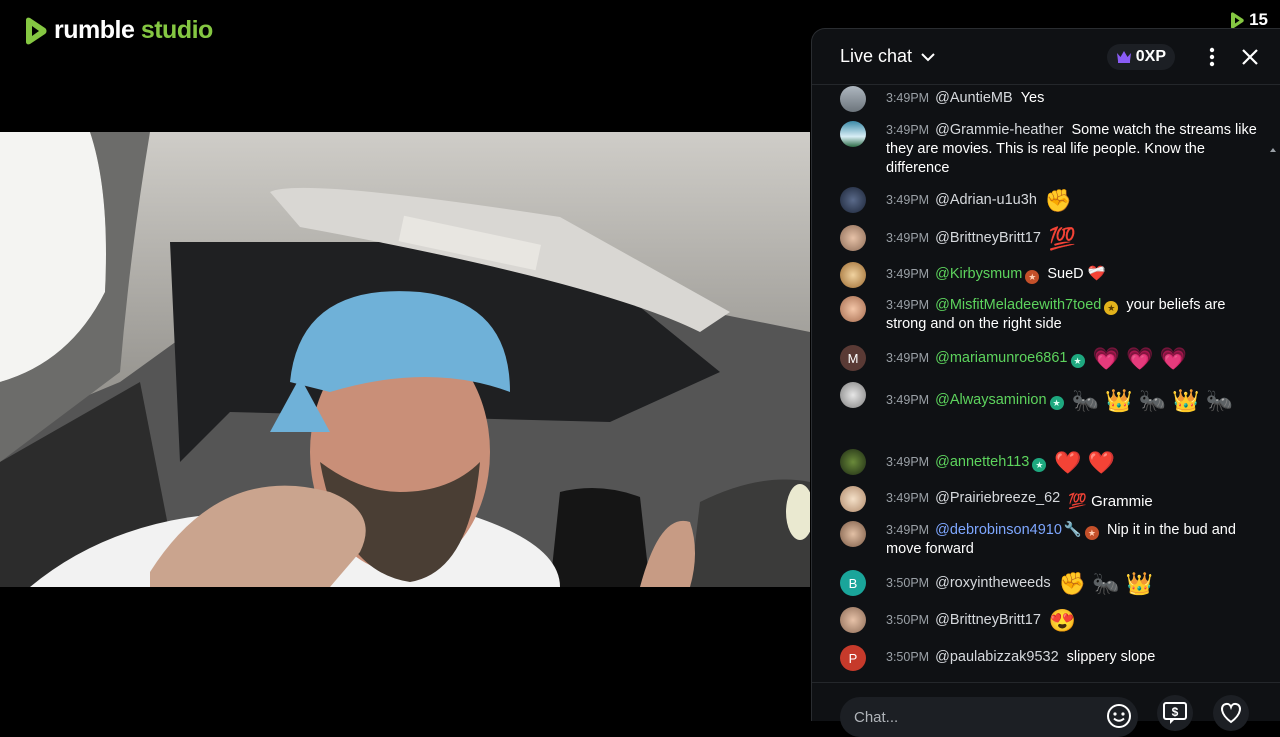  What do you see at coordinates (36, 30) in the screenshot?
I see `rumble-play-icon` at bounding box center [36, 30].